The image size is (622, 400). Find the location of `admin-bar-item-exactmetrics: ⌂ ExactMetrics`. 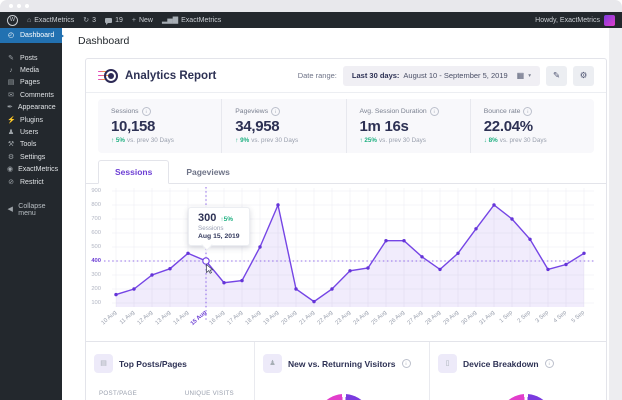

admin-bar-item-exactmetrics: ⌂ ExactMetrics is located at coordinates (50, 20).